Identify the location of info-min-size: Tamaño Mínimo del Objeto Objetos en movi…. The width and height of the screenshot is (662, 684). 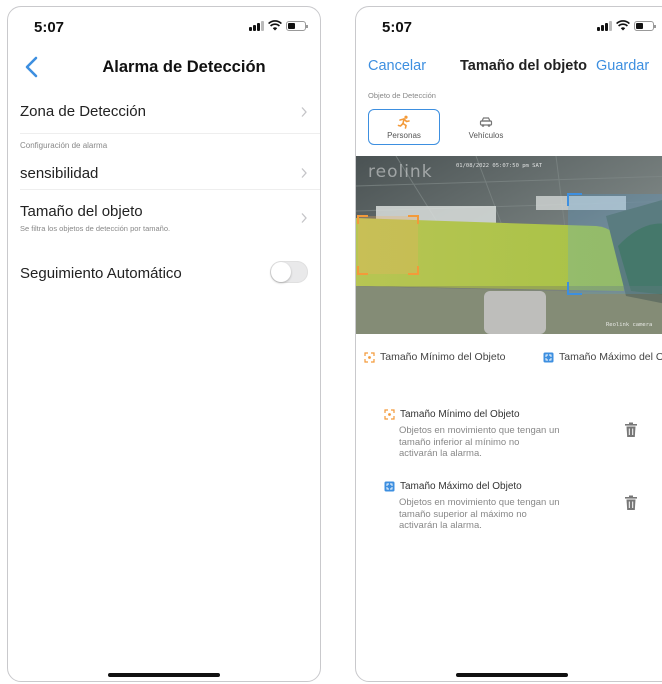
(523, 434).